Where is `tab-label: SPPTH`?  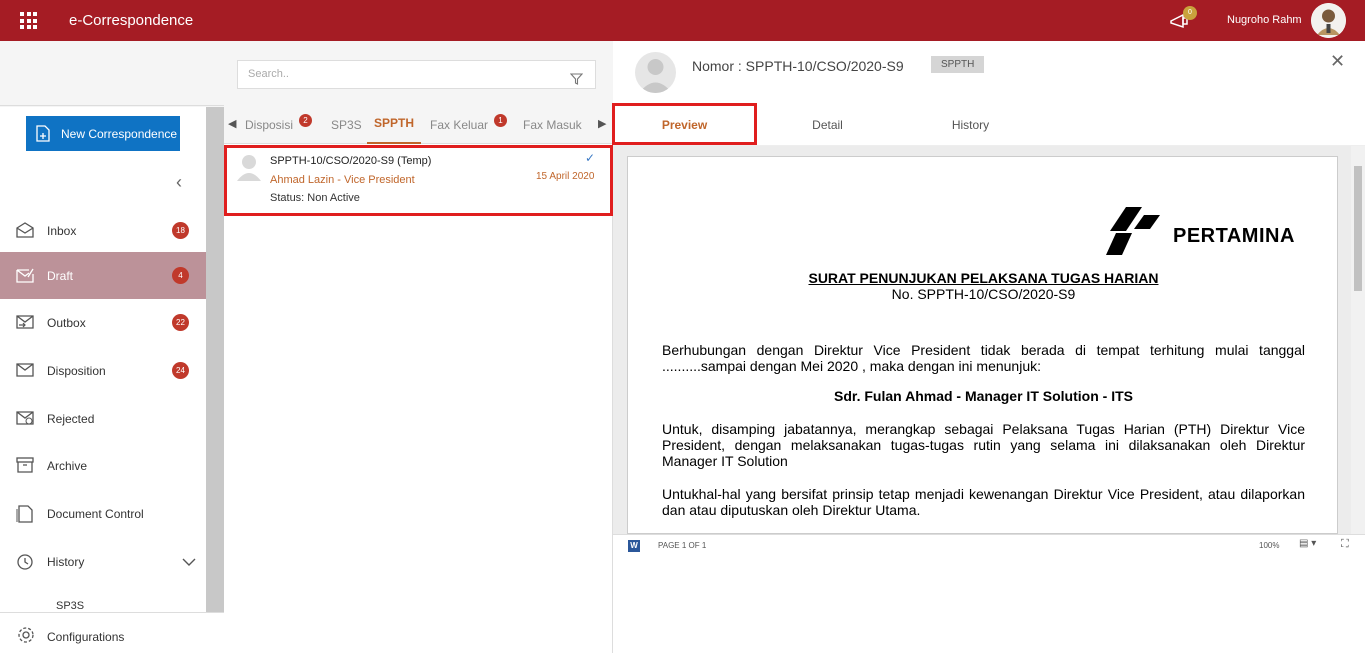
tab-label: SPPTH is located at coordinates (393, 123).